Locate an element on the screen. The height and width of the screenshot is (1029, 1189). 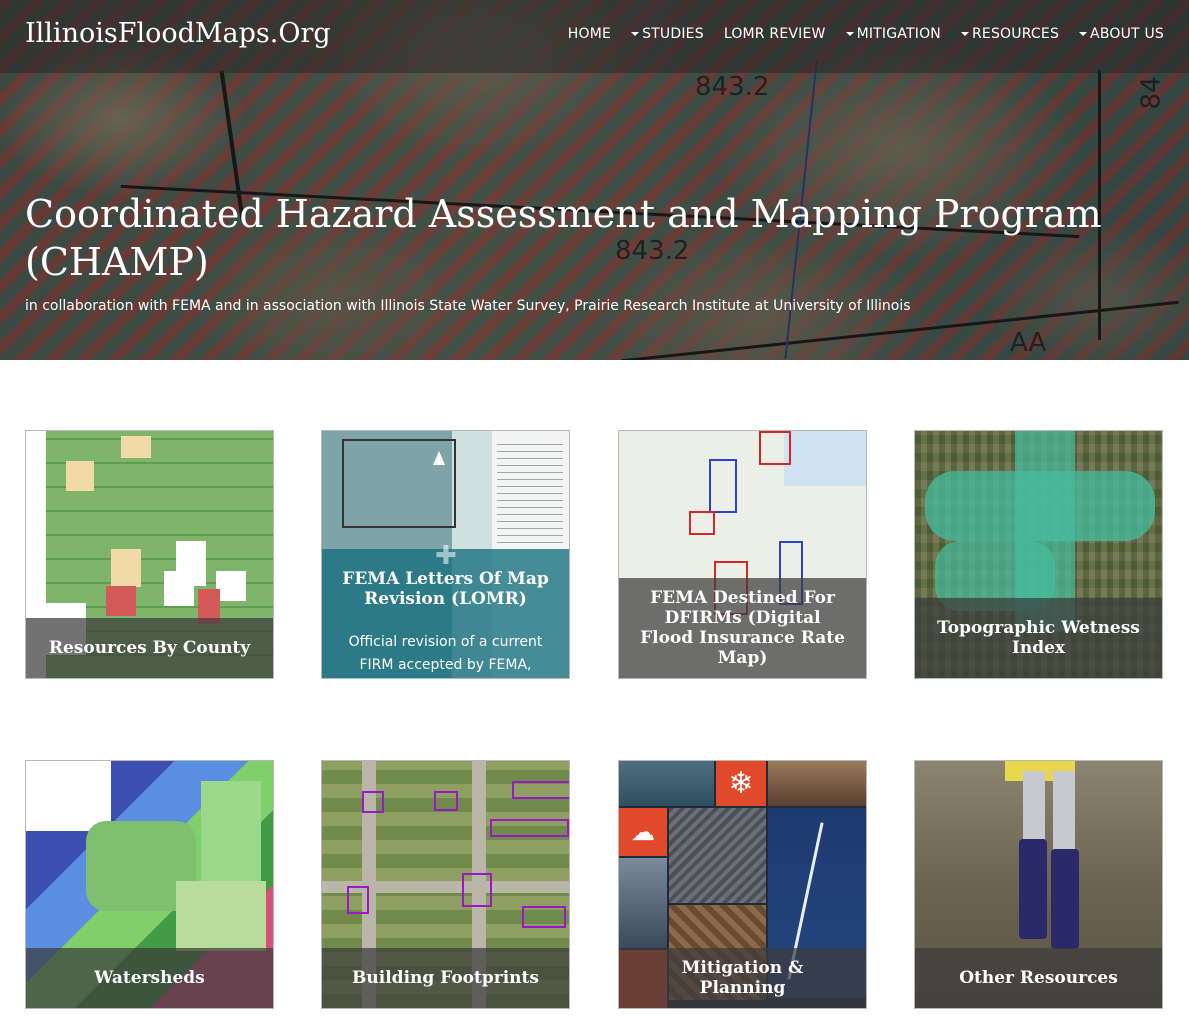
lake-shape is located at coordinates (825, 458).